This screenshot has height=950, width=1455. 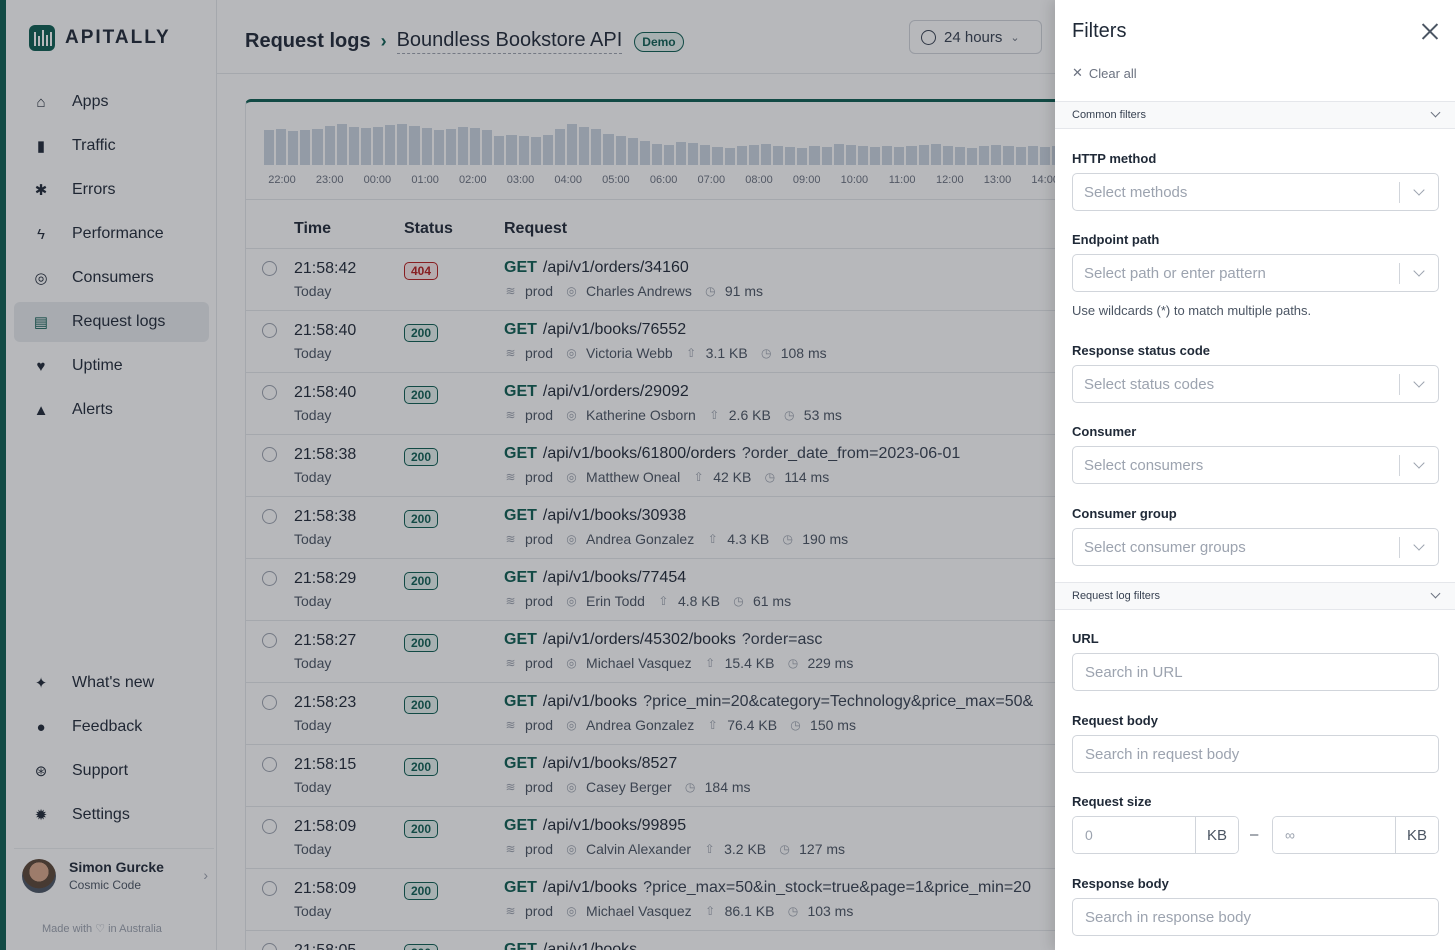 What do you see at coordinates (1116, 239) in the screenshot?
I see `endpoint-path-label: Endpoint path` at bounding box center [1116, 239].